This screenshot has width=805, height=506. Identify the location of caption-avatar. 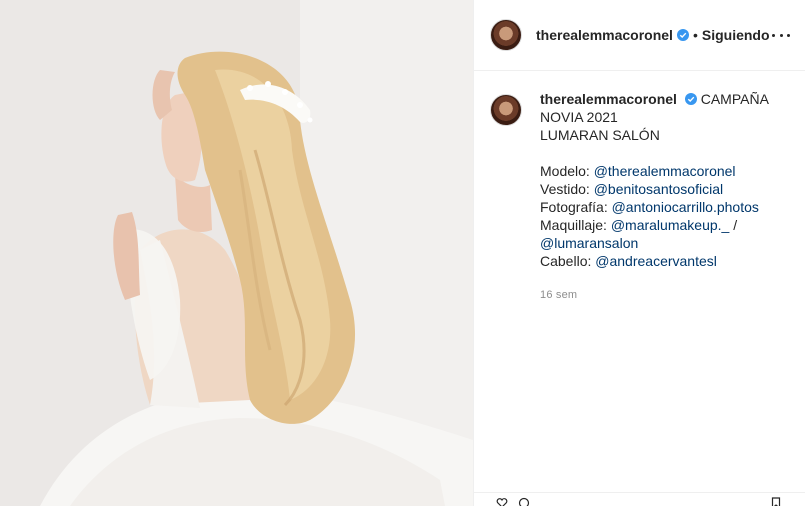
(506, 110).